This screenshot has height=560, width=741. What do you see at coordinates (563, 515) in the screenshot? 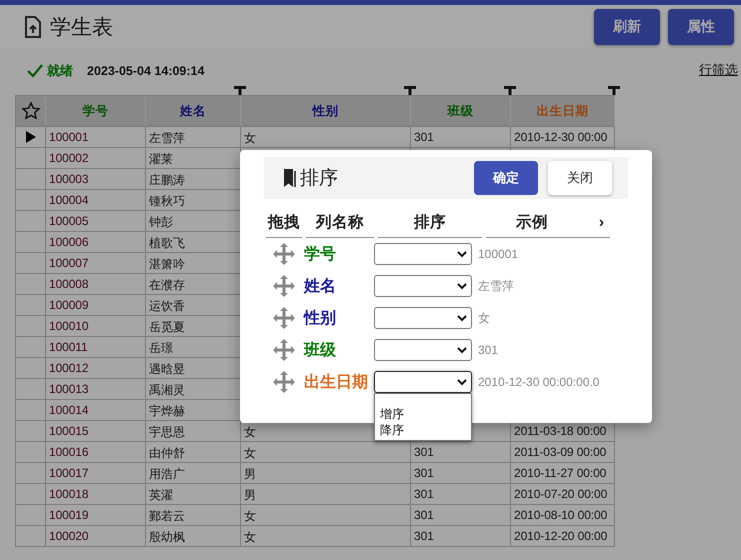
I see `table-cell: 2010-08-10 00:00` at bounding box center [563, 515].